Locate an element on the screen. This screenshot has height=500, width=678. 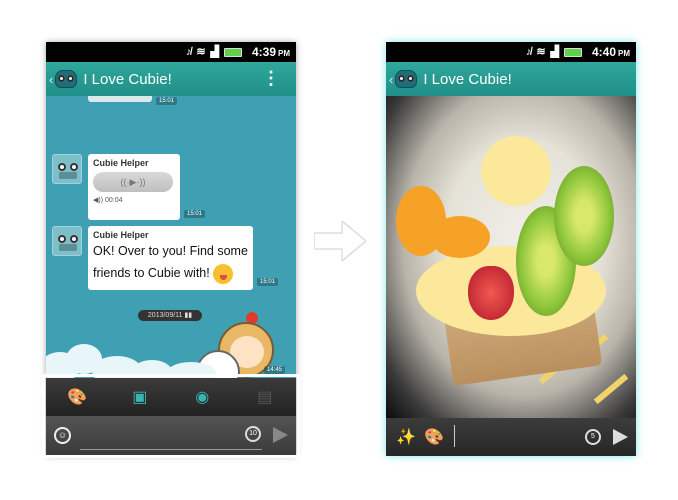
photo-input-bar: ✨ 🎨 5 is located at coordinates (511, 437).